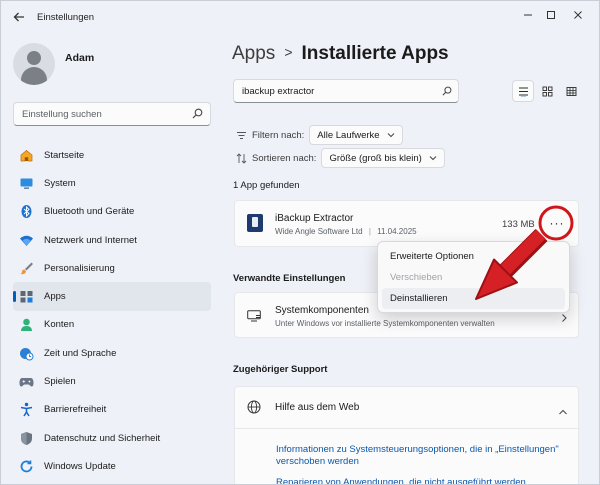  I want to click on user-name: Adam, so click(80, 58).